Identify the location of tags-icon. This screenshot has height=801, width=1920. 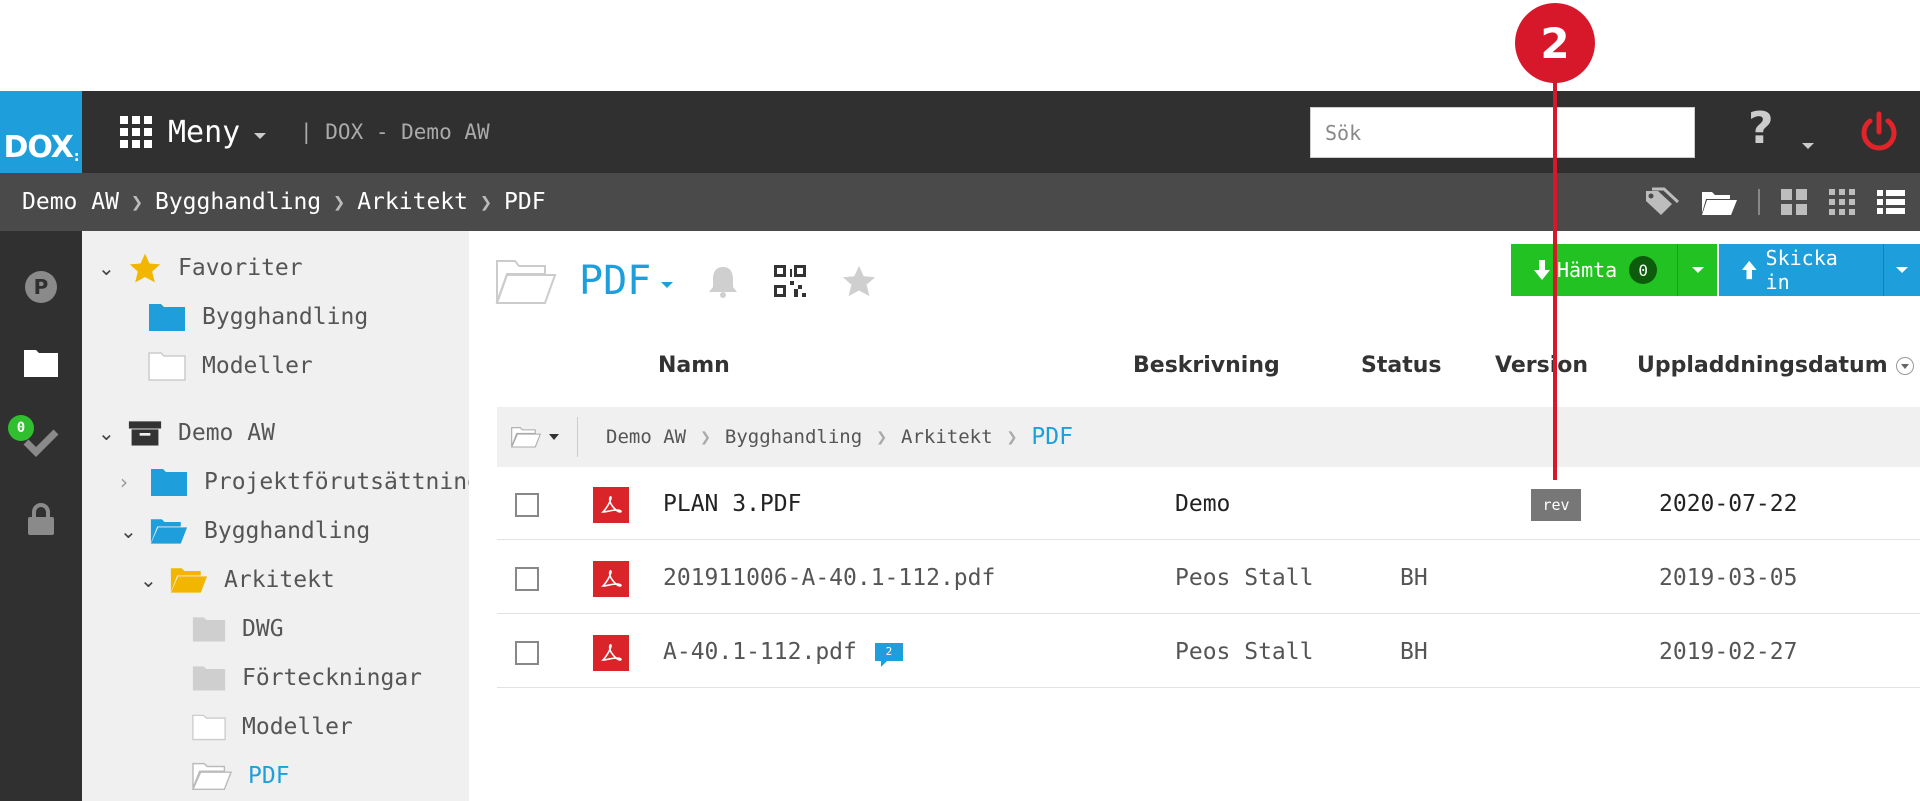
(1662, 202).